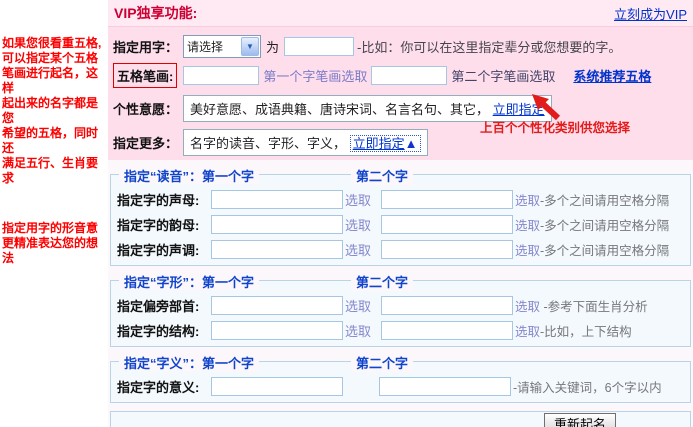 The height and width of the screenshot is (427, 693). What do you see at coordinates (268, 143) in the screenshot?
I see `specify-more-text: 名字的读音、字形、字义，` at bounding box center [268, 143].